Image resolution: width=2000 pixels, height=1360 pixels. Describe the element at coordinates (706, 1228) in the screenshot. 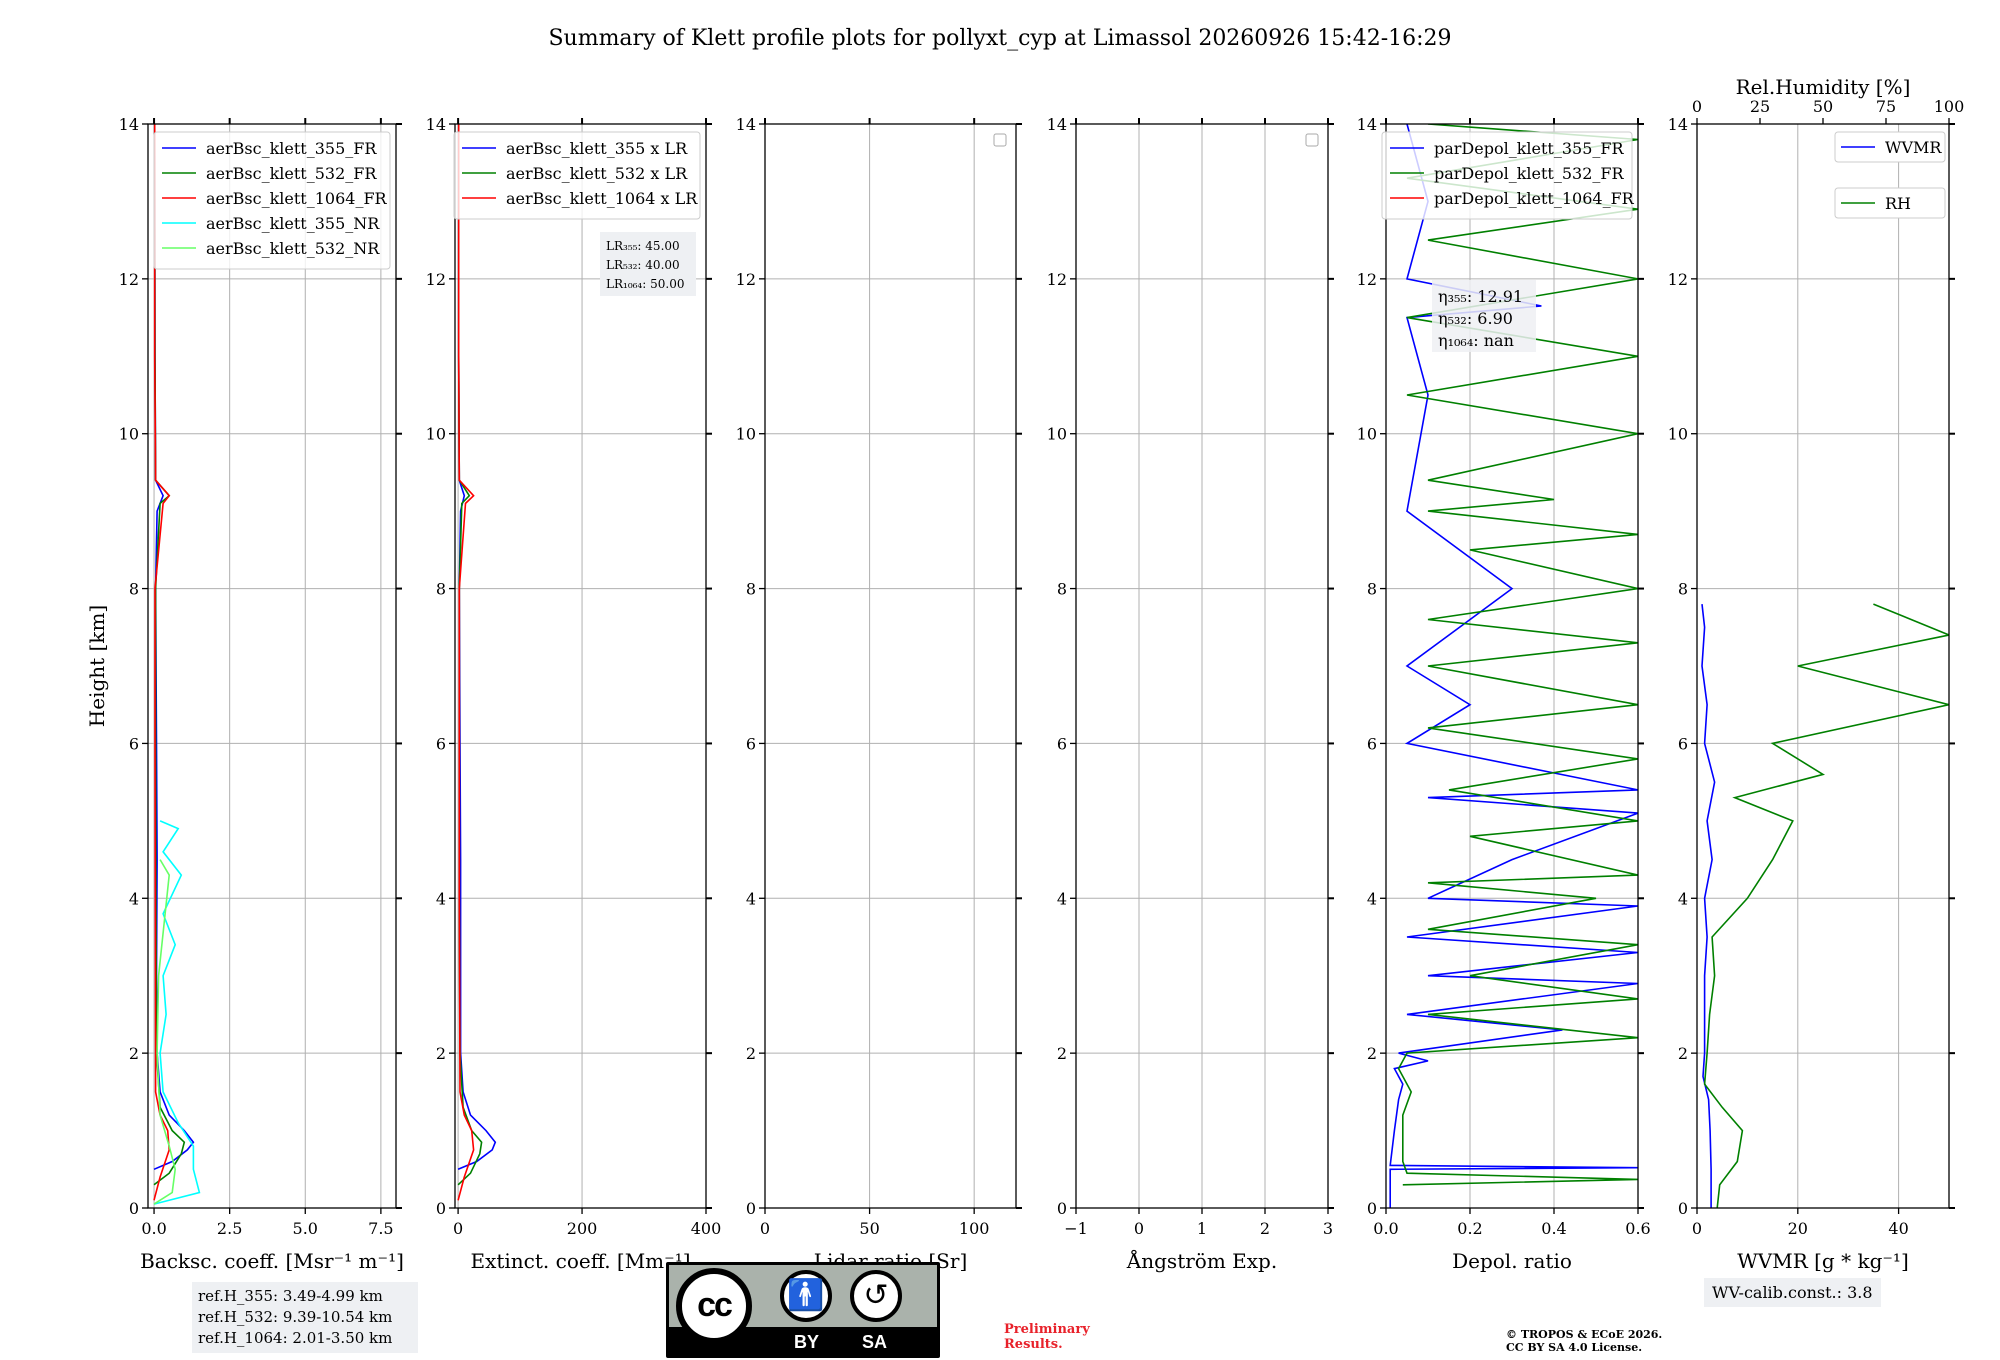

I see `x-tick-label: 400` at that location.